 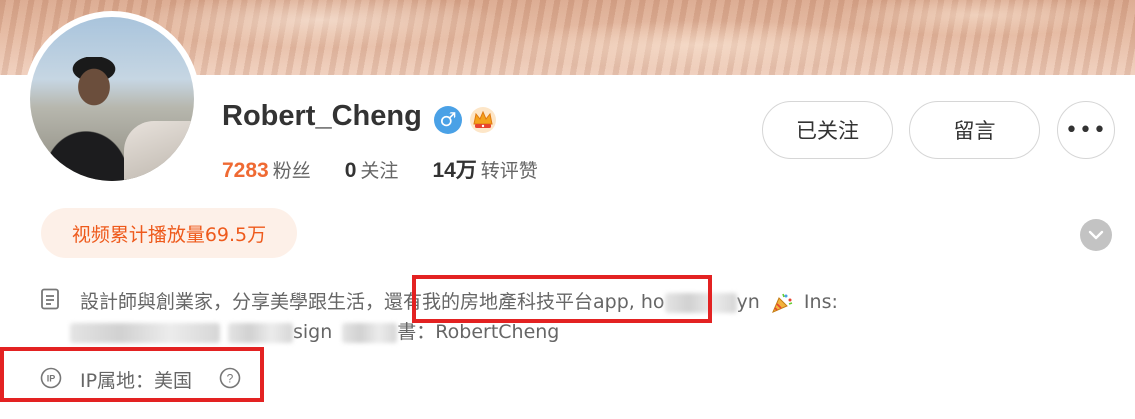 I want to click on highlight-box-ip, so click(x=132, y=374).